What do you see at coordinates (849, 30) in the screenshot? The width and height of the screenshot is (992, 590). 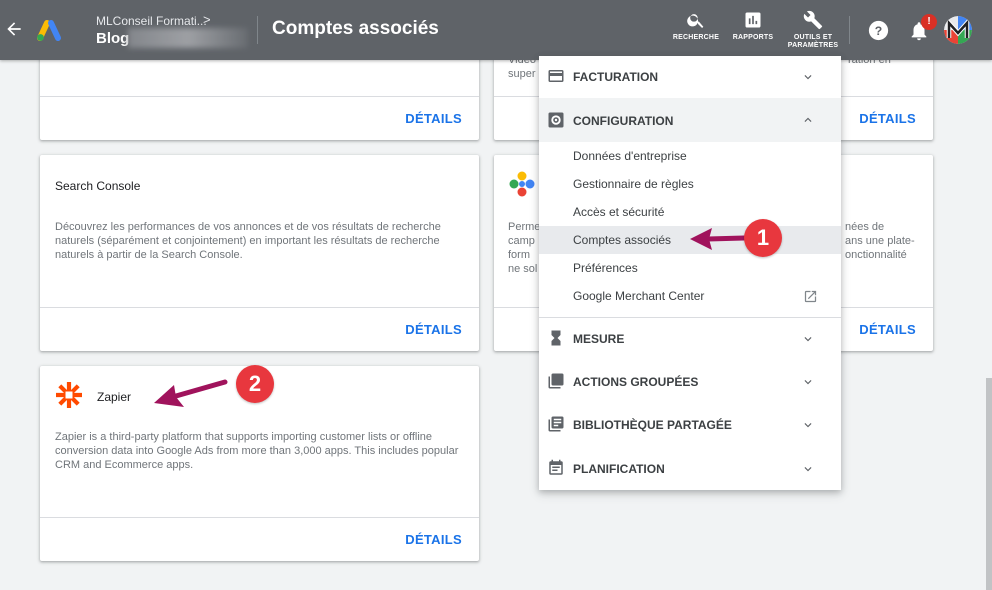 I see `header-divider-right` at bounding box center [849, 30].